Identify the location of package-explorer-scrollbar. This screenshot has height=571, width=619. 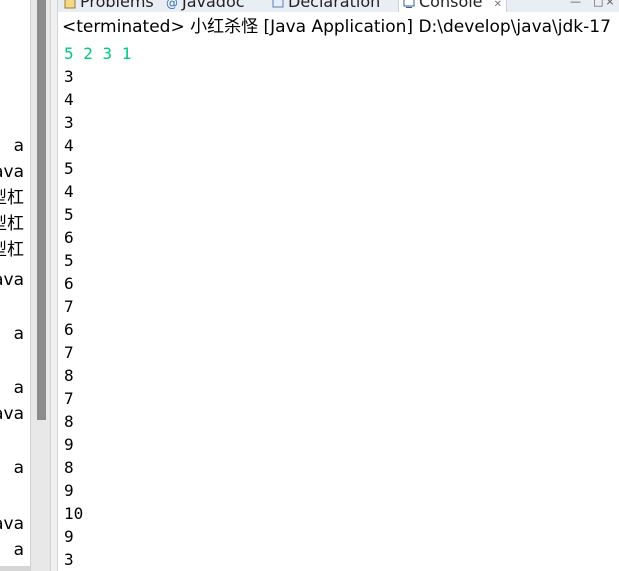
(40, 285).